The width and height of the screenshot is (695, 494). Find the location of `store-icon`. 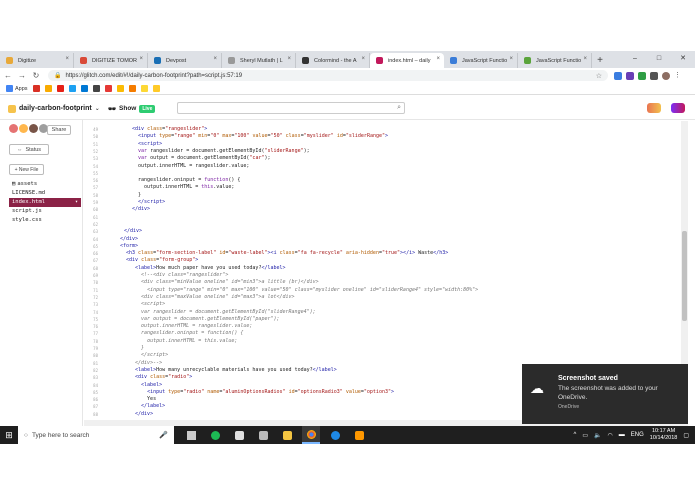

store-icon is located at coordinates (239, 435).